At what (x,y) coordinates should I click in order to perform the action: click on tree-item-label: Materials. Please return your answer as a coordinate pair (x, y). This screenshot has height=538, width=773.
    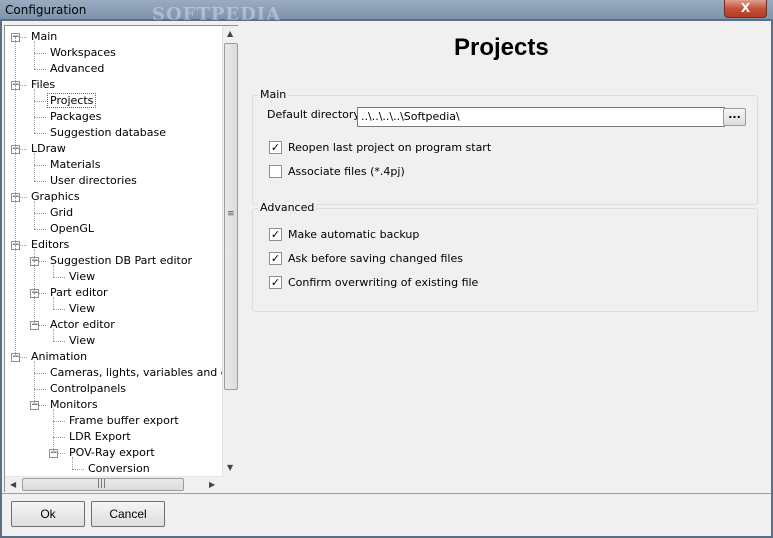
    Looking at the image, I should click on (75, 164).